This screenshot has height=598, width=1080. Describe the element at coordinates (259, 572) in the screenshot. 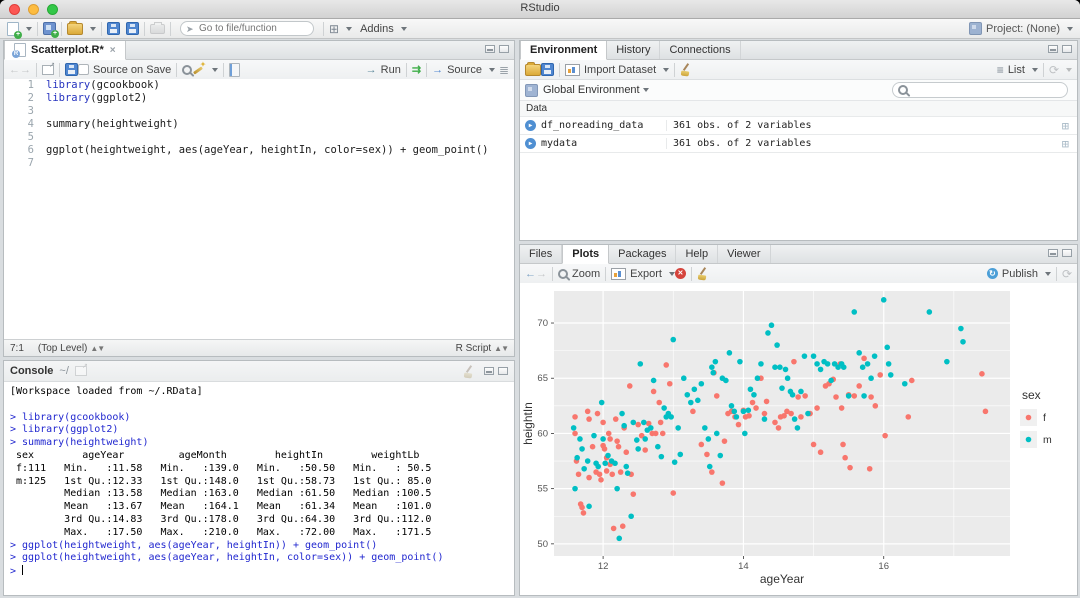

I see `console-prompt: >` at that location.